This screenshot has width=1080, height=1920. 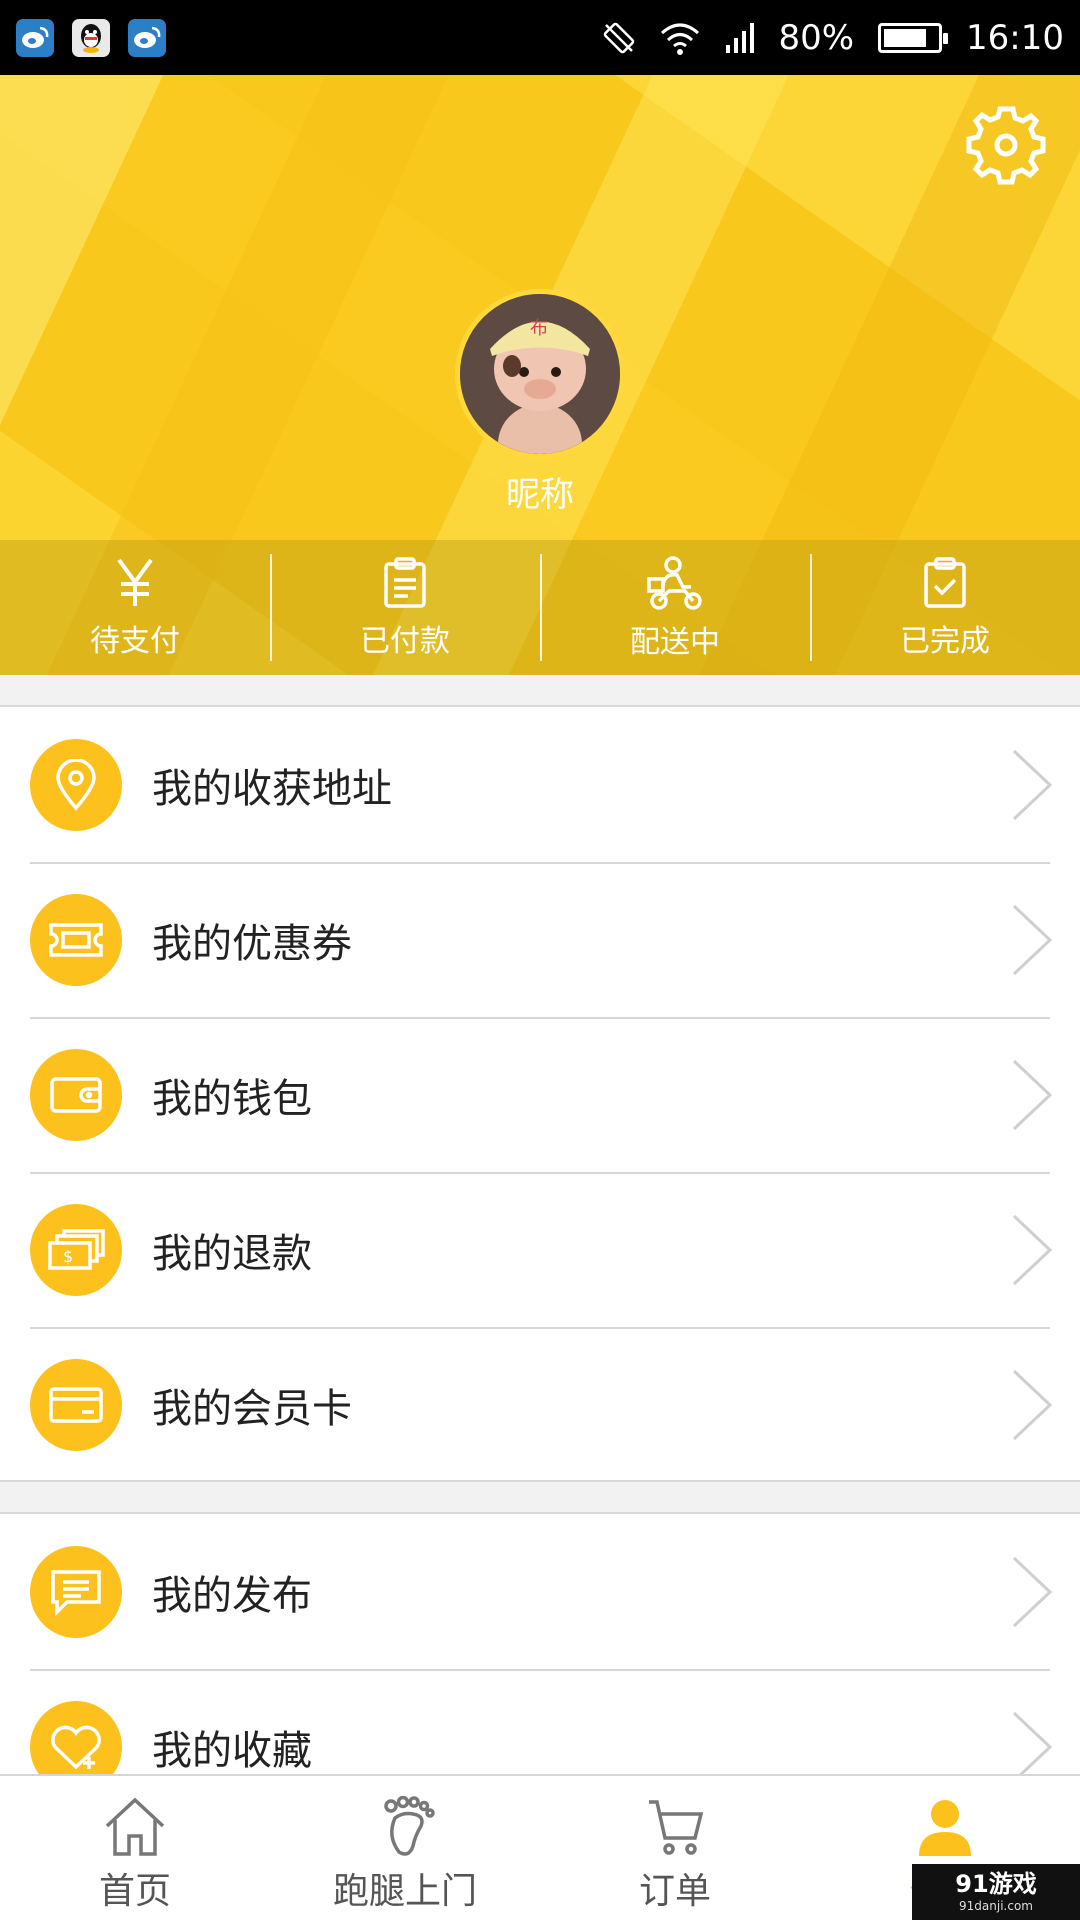 What do you see at coordinates (135, 1826) in the screenshot?
I see `home-icon` at bounding box center [135, 1826].